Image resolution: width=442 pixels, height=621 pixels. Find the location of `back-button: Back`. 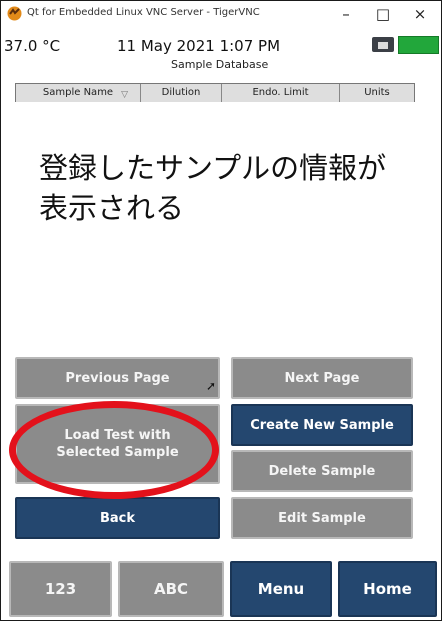

back-button: Back is located at coordinates (117, 518).